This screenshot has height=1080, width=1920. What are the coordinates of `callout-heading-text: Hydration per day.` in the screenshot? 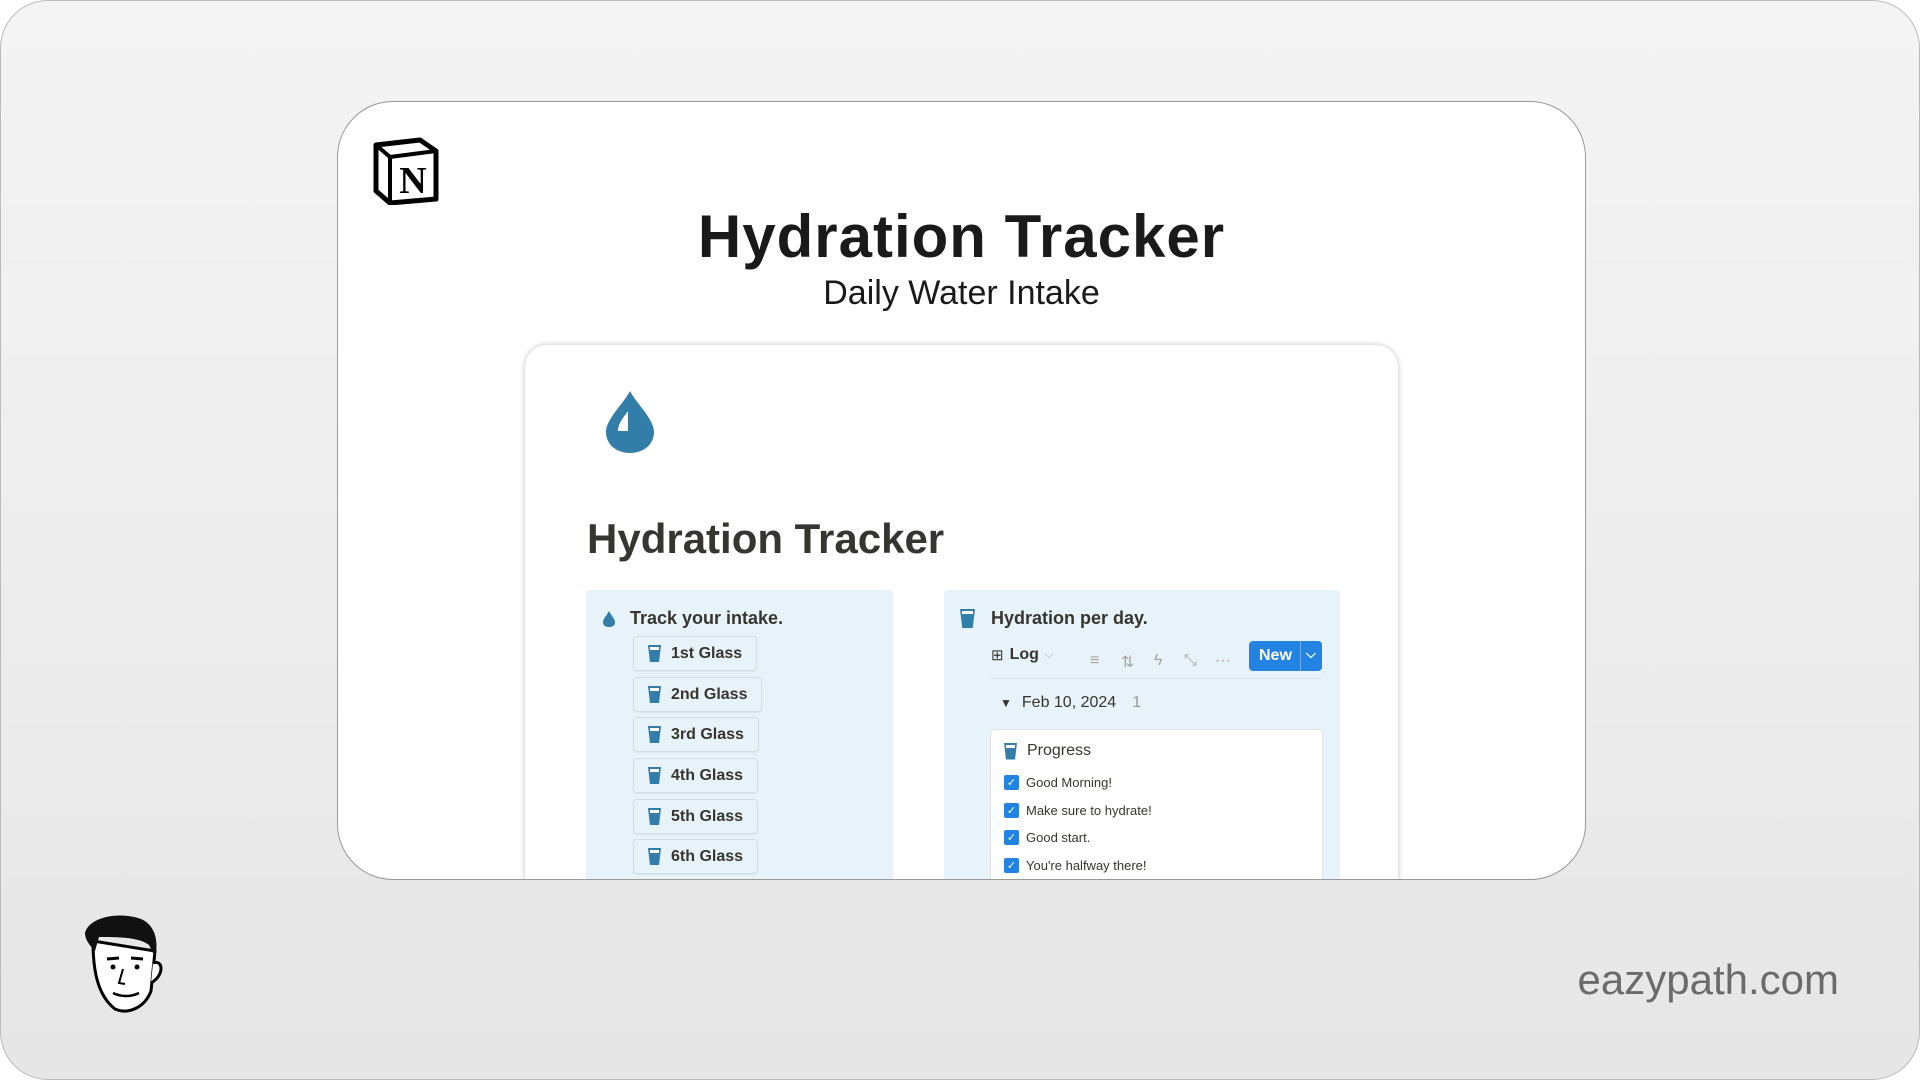 It's located at (1069, 618).